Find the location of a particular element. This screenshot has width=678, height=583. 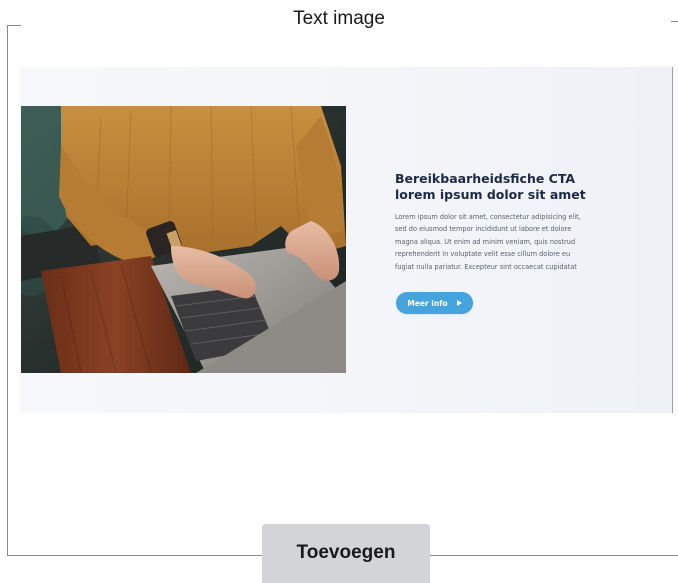

frame-bottom-border-right is located at coordinates (554, 555).